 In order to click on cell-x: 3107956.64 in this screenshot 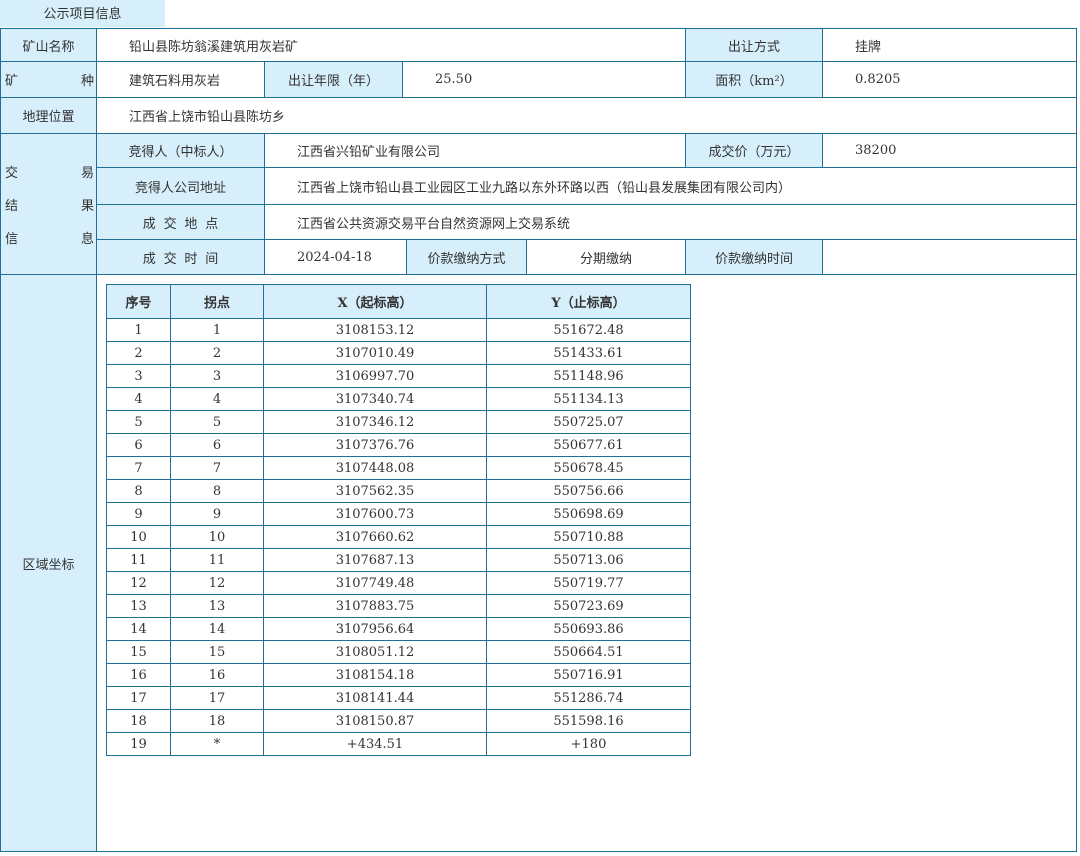, I will do `click(375, 629)`.